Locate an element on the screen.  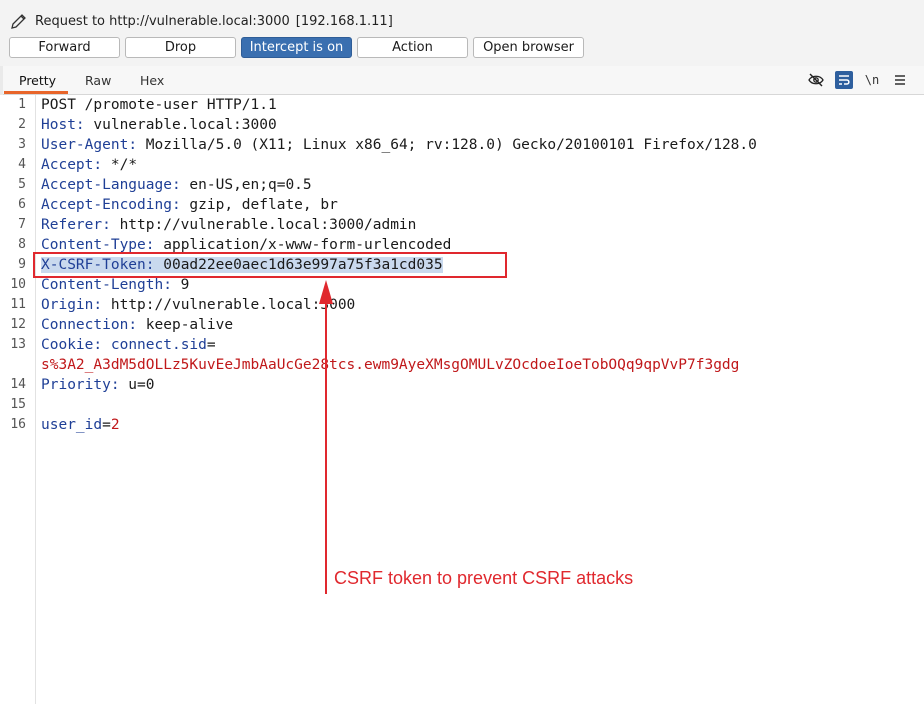
forward-button: Forward is located at coordinates (64, 47).